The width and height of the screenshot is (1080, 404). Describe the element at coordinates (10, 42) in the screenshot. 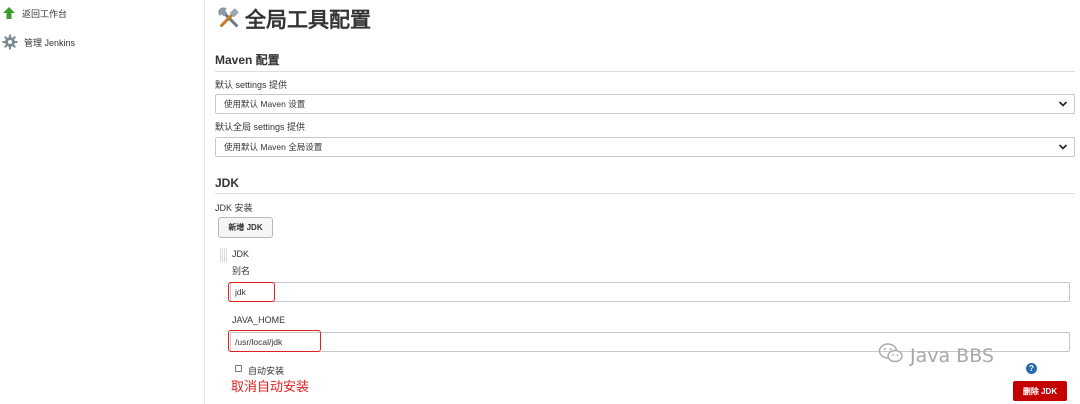

I see `gear-icon` at that location.